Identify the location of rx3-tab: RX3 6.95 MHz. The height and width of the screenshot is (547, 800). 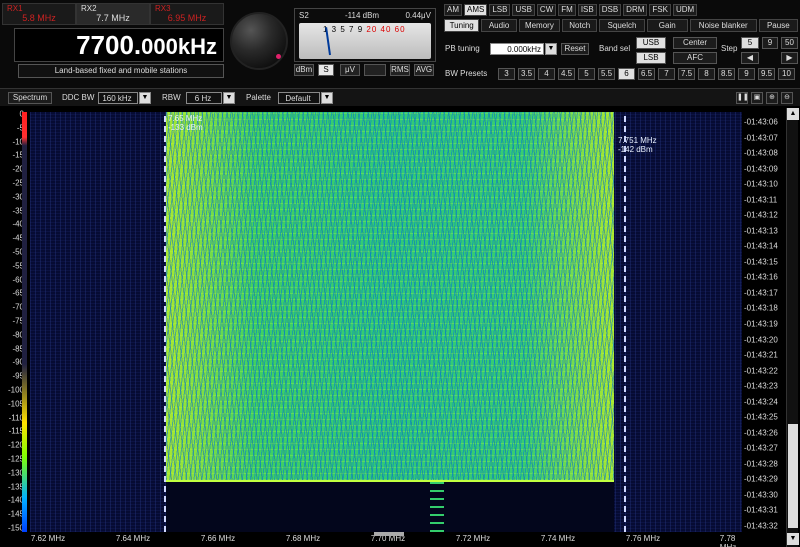
(187, 14).